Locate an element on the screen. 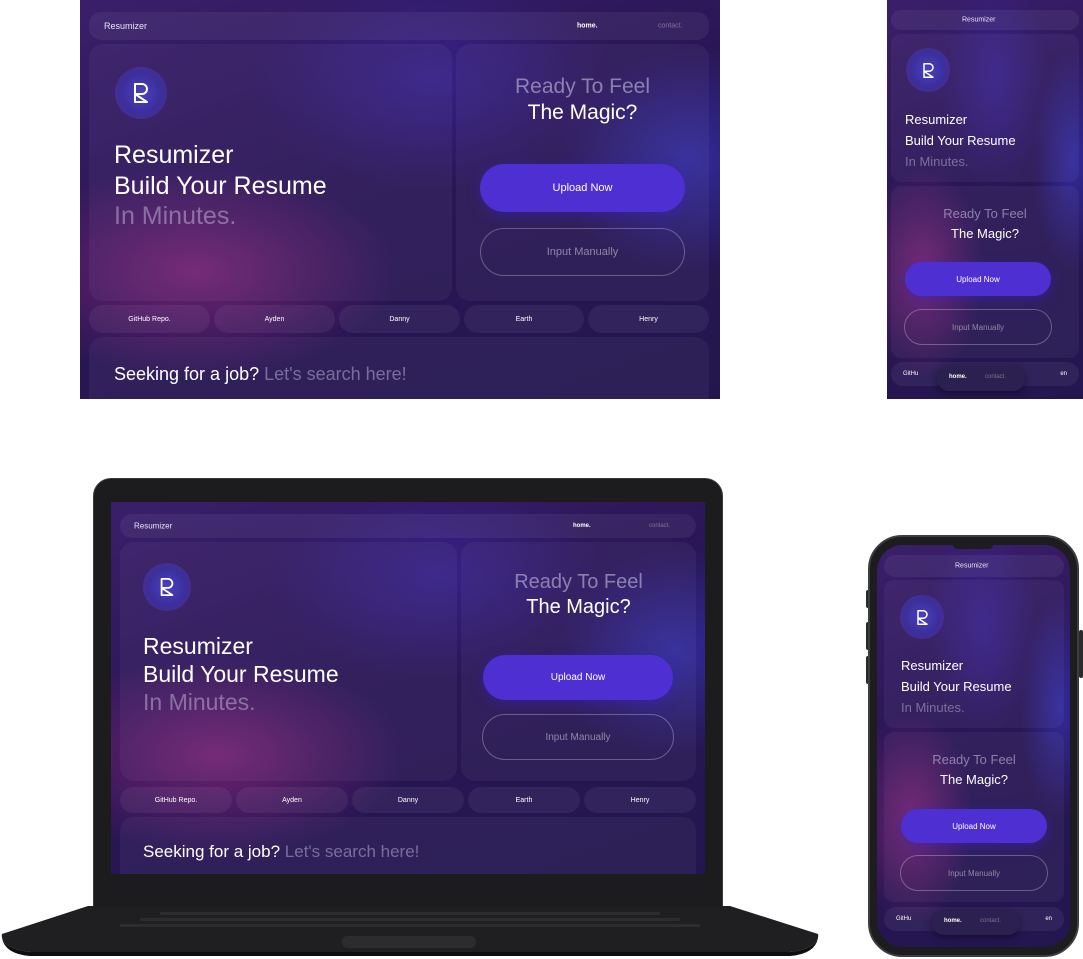  upload-now-button: Upload Now is located at coordinates (582, 188).